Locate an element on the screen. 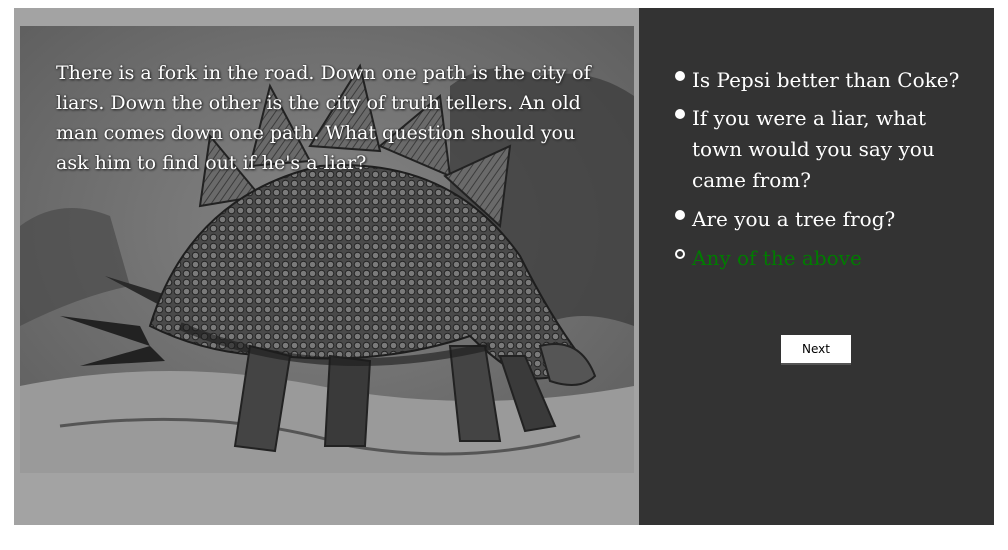  answer-option-3: Are you a tree frog? is located at coordinates (825, 219).